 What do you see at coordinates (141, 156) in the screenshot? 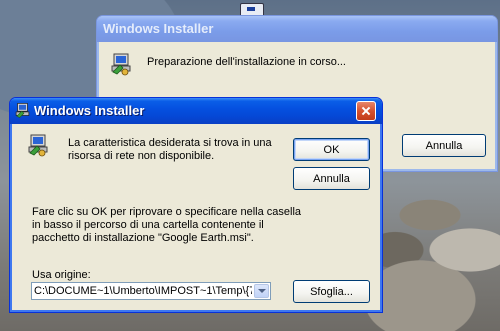
I see `dialog-message-line2: risorsa di rete non disponibile.` at bounding box center [141, 156].